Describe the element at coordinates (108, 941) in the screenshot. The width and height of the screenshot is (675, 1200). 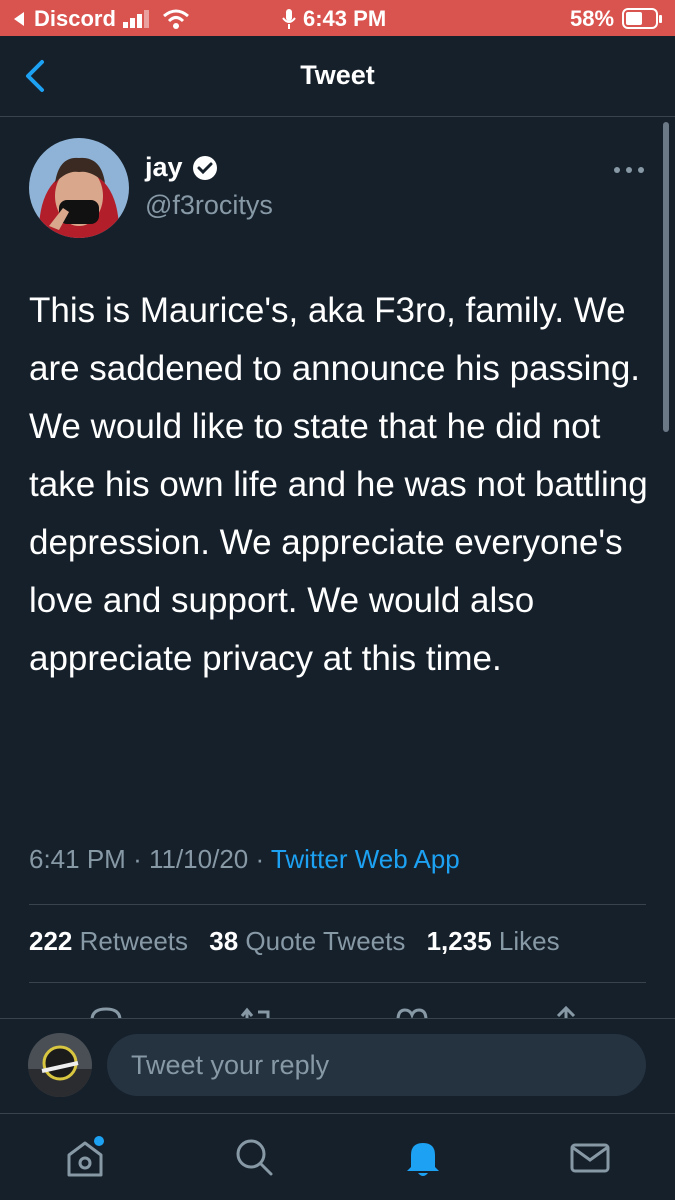
I see `retweets-stat: 222 Retweets` at that location.